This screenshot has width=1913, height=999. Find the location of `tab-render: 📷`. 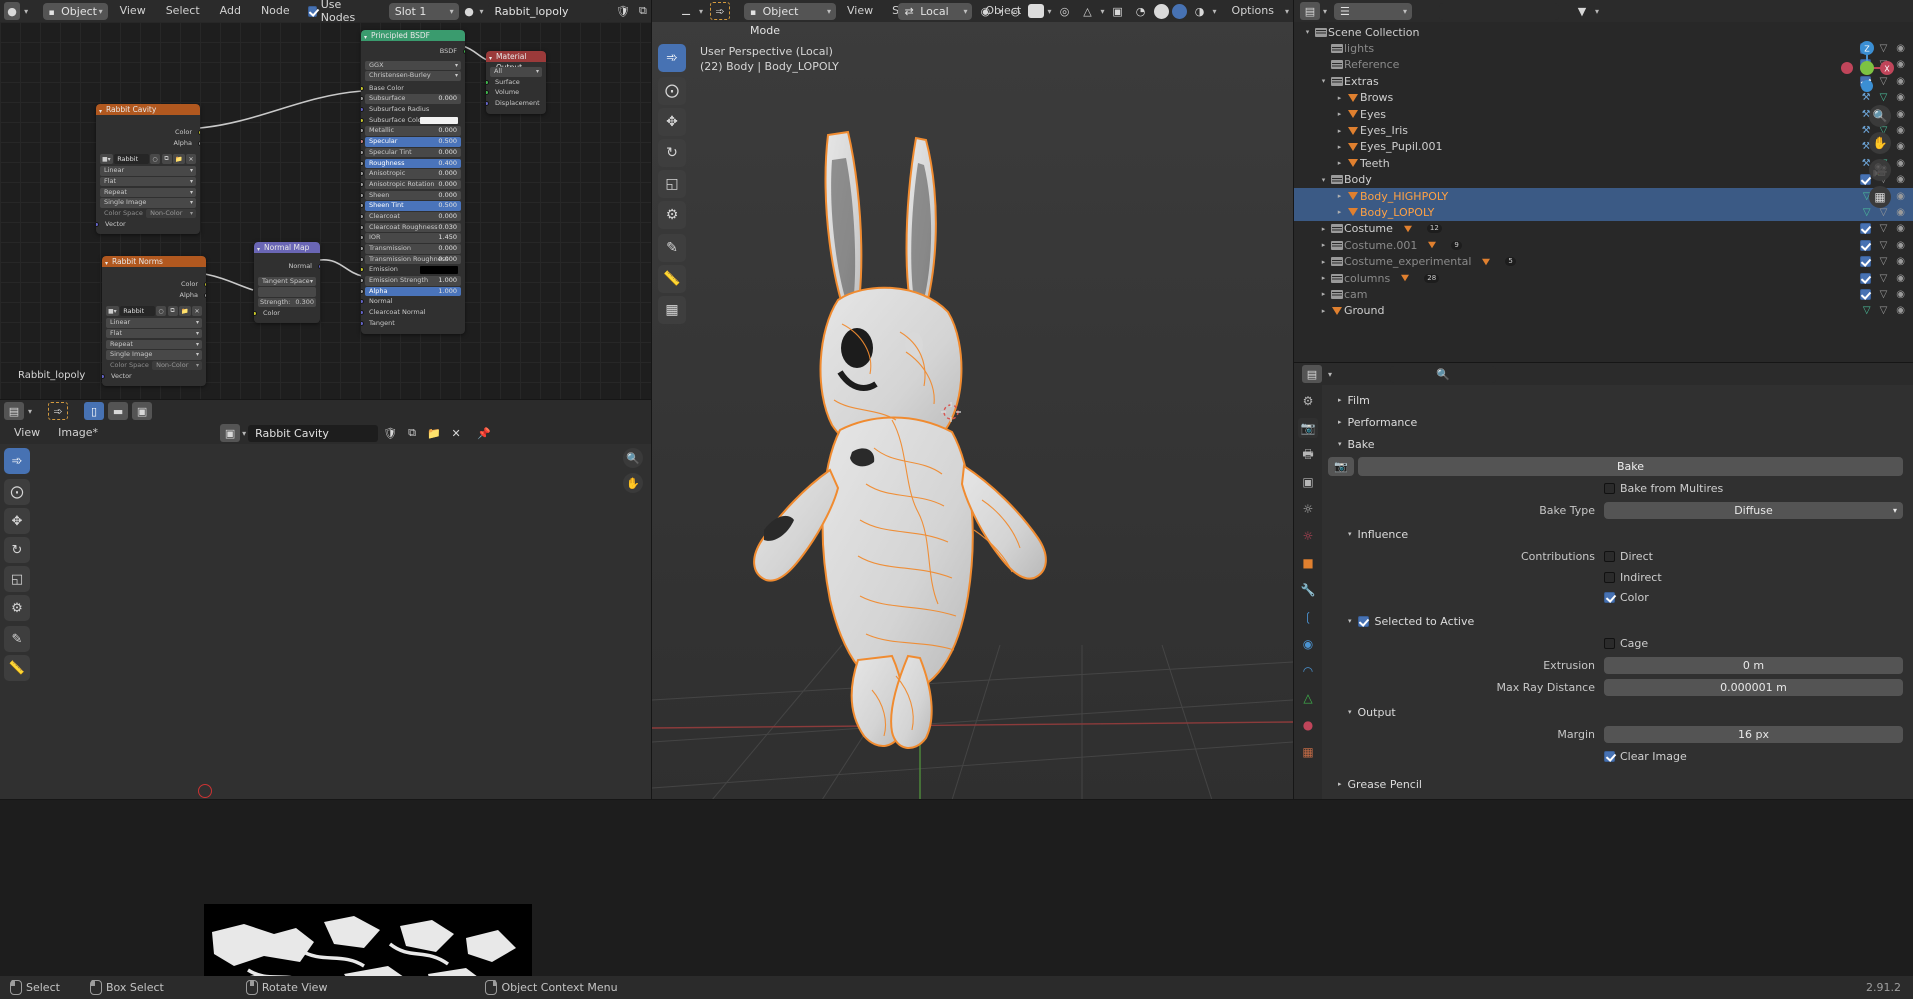

tab-render: 📷 is located at coordinates (1308, 428).